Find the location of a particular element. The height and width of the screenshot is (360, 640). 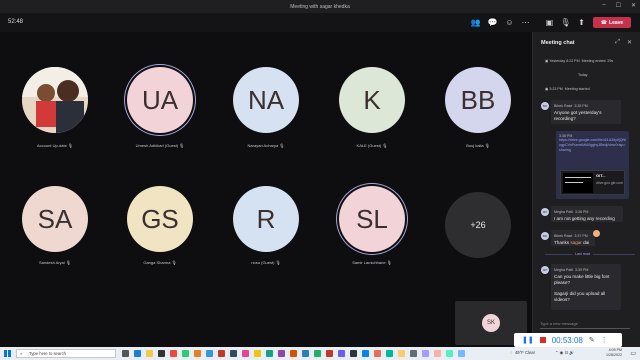

compose-input: Type a new message is located at coordinates (585, 324).